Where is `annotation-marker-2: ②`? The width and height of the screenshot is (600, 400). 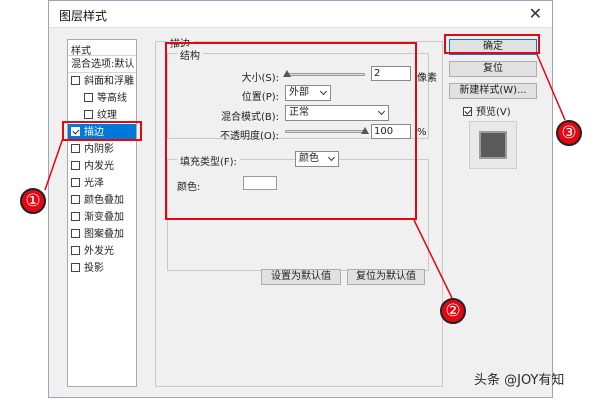 annotation-marker-2: ② is located at coordinates (453, 311).